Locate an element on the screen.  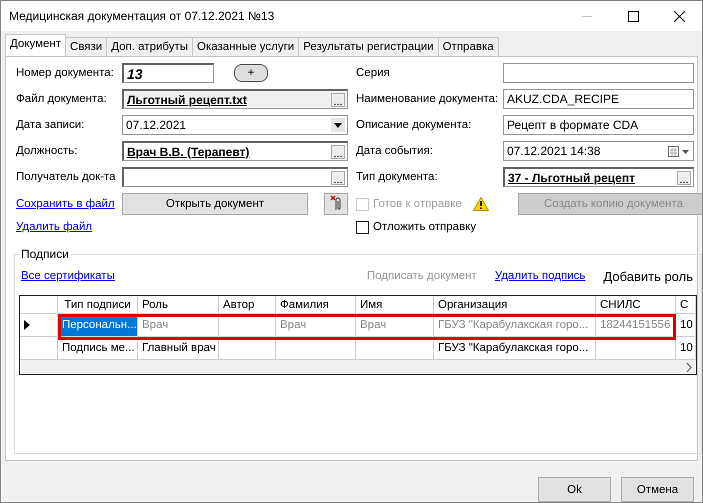
warning-icon is located at coordinates (481, 204).